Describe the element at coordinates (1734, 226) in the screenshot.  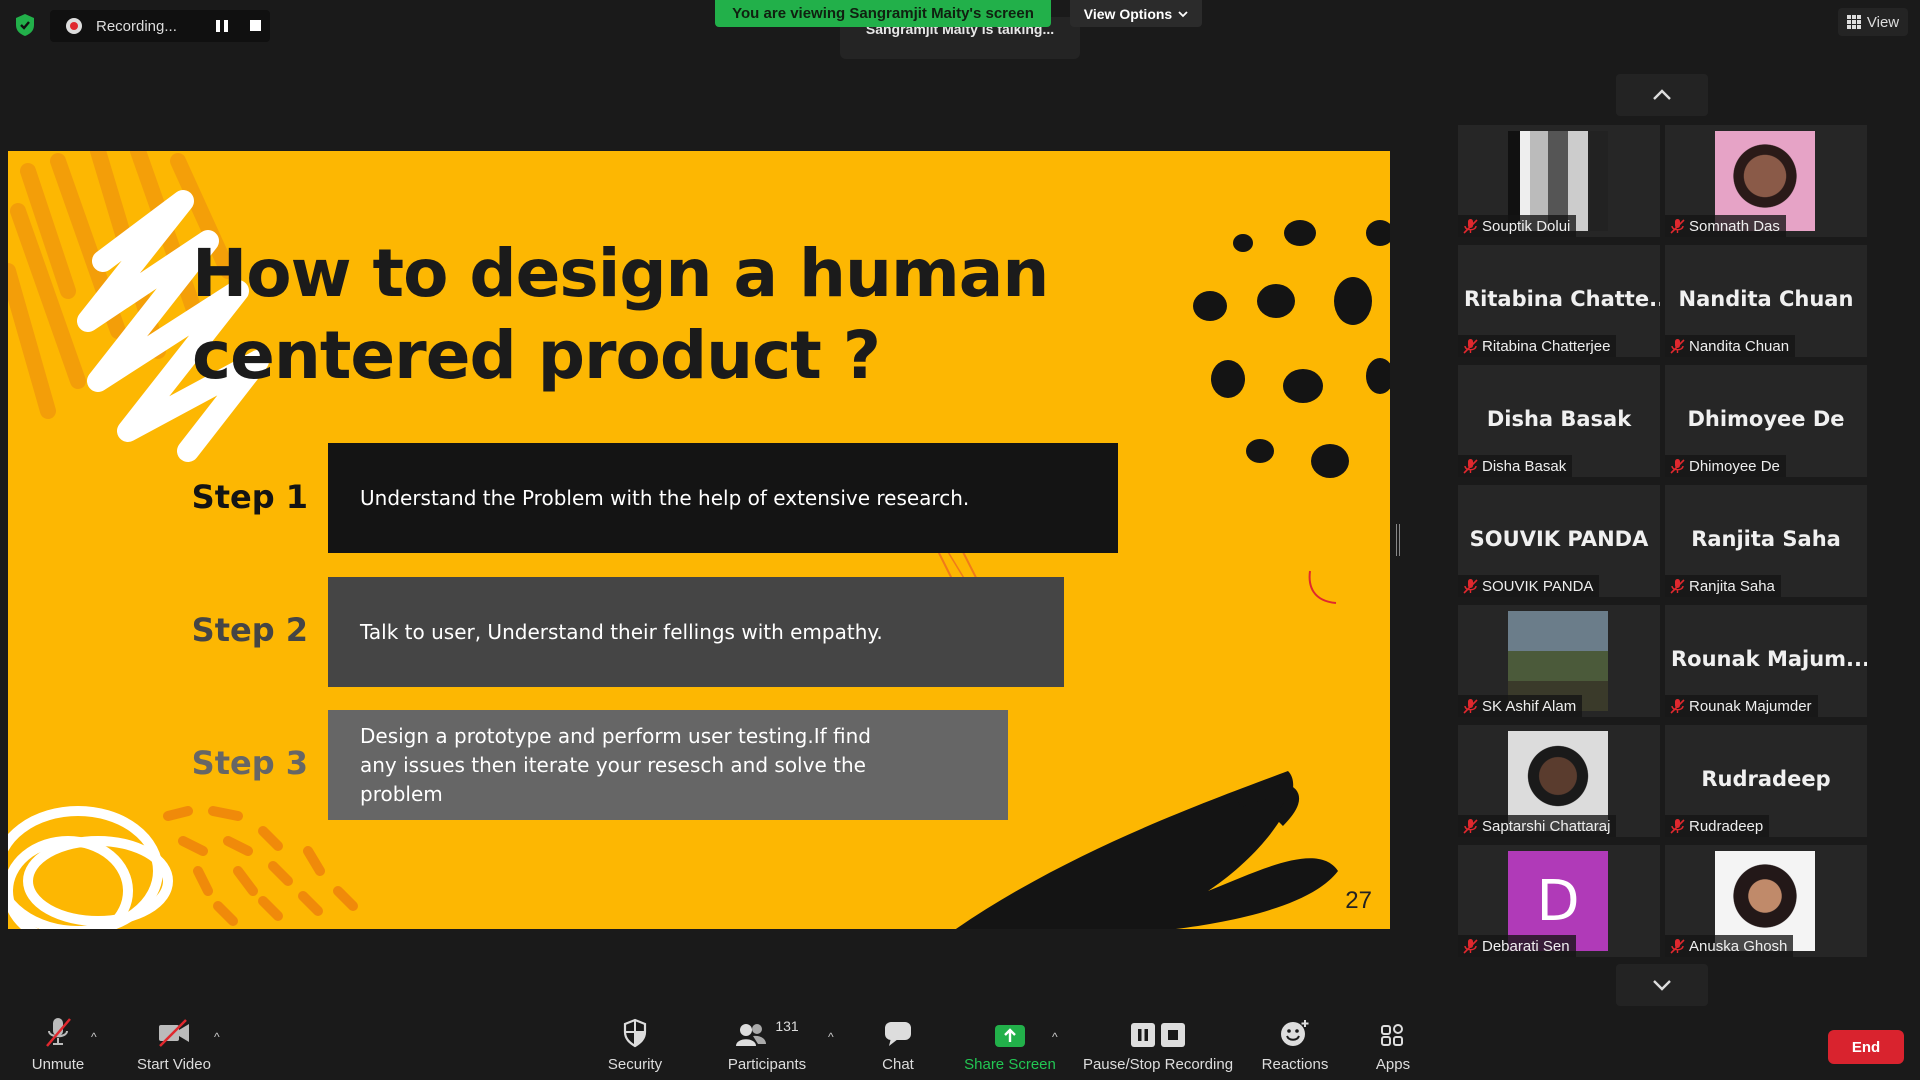
I see `participant-name: Somnath Das` at that location.